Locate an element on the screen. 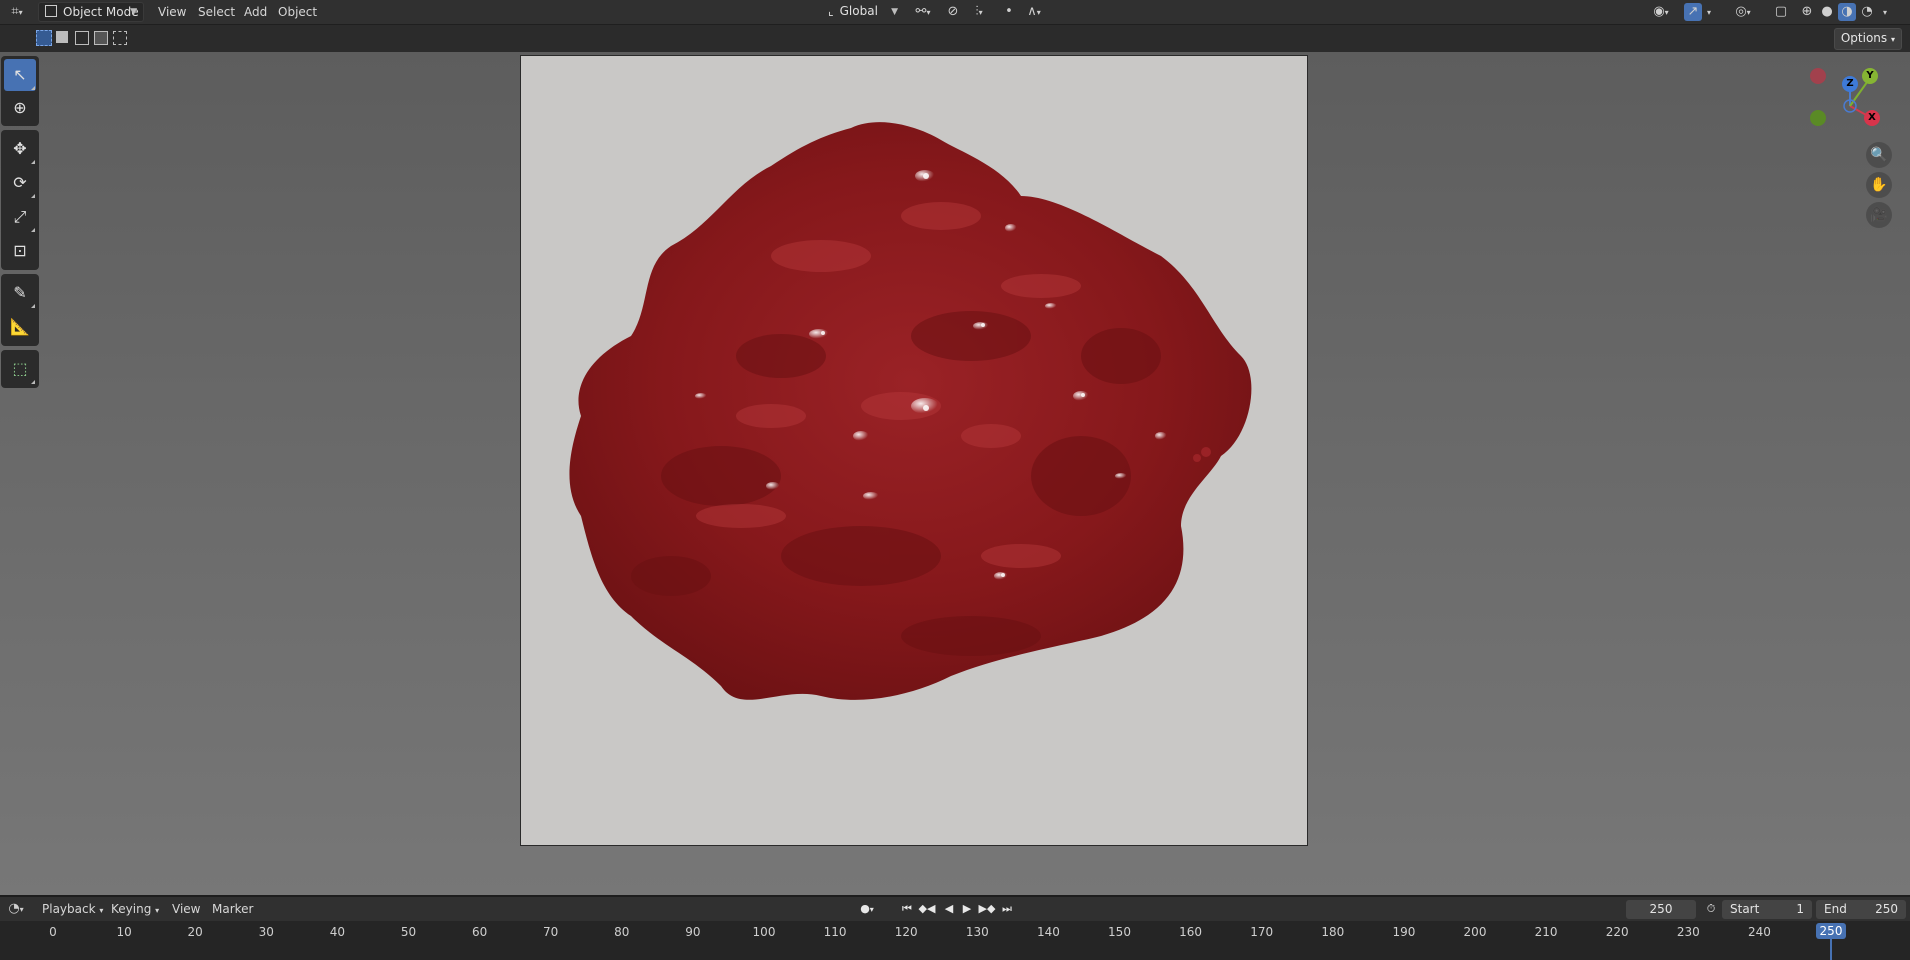 The image size is (1910, 960). ruler-tick: 30 is located at coordinates (266, 932).